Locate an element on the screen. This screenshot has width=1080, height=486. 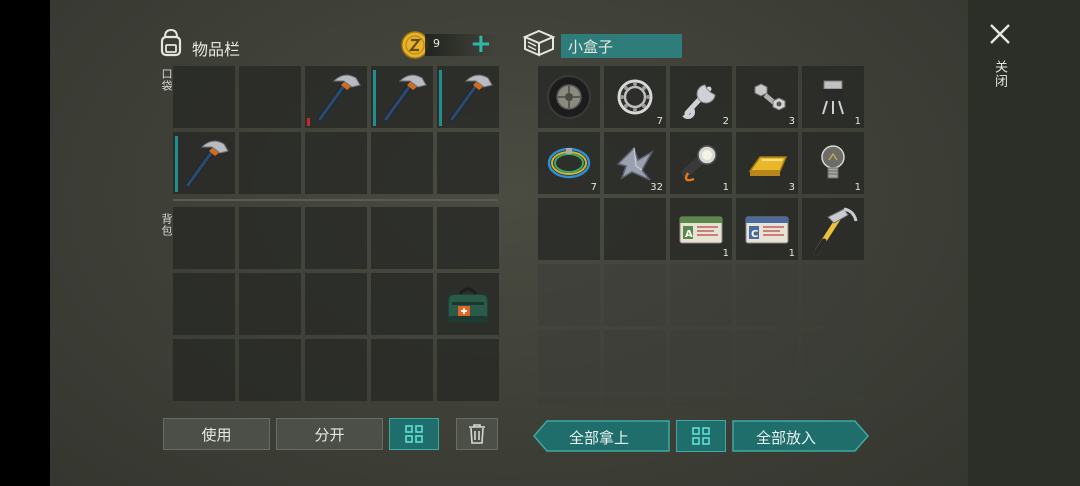
item-slot: 32 is located at coordinates (635, 163).